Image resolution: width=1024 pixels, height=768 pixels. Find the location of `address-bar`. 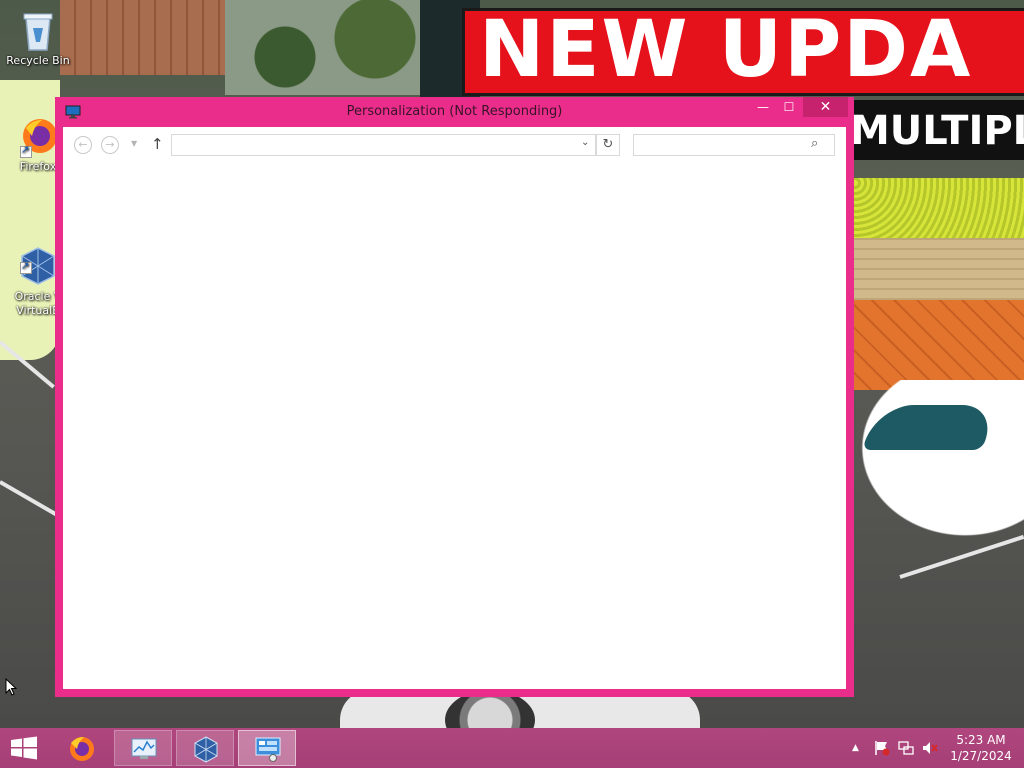

address-bar is located at coordinates (383, 145).